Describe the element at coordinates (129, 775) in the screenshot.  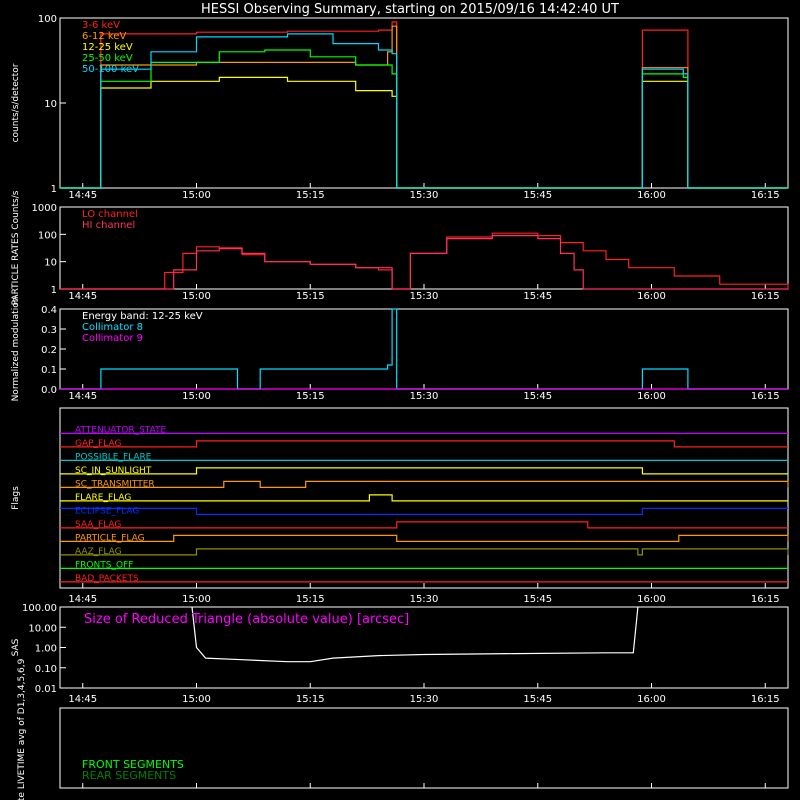
I see `legend-entry: REAR SEGMENTS` at that location.